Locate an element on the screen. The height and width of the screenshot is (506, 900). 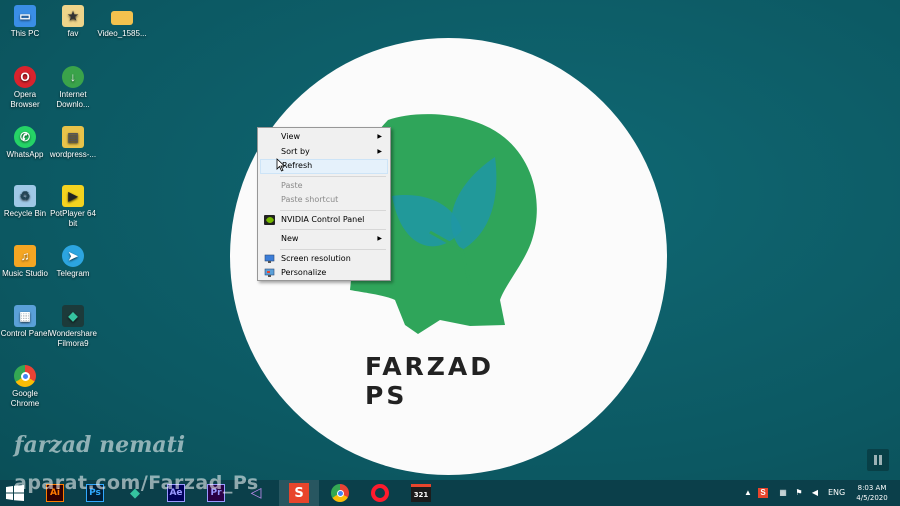
menu-item-label: New is located at coordinates (290, 238).